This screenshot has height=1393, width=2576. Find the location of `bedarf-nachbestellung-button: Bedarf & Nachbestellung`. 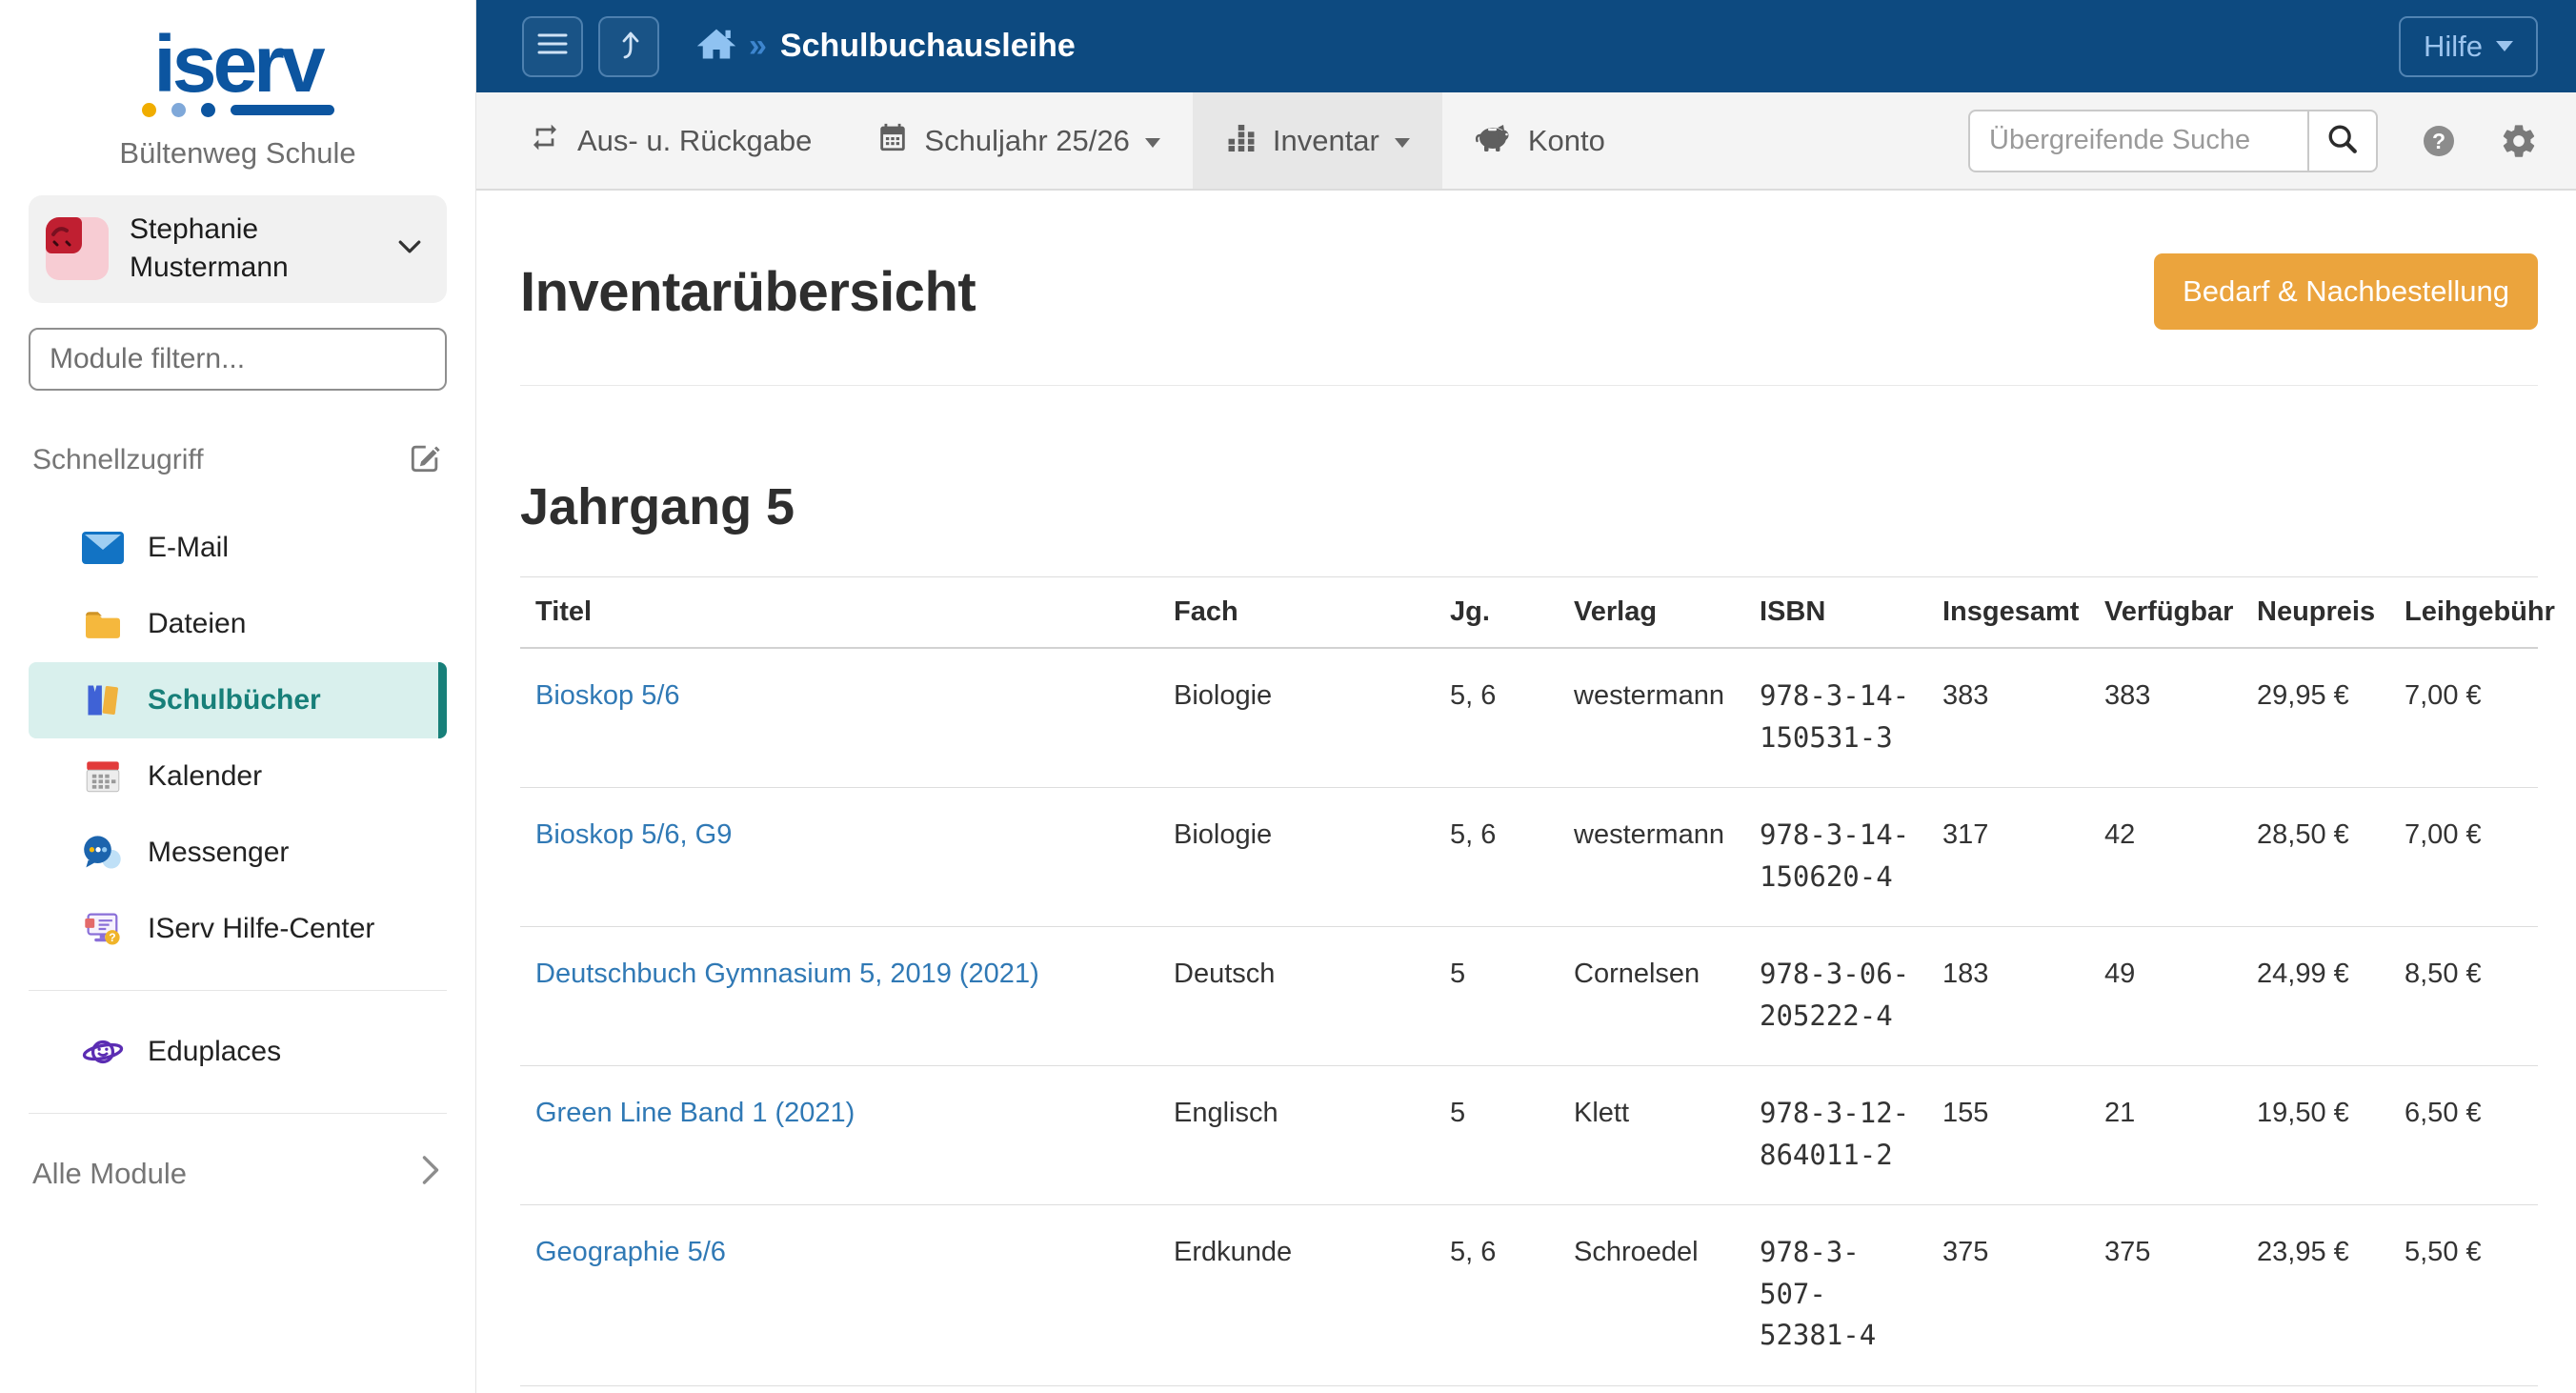

bedarf-nachbestellung-button: Bedarf & Nachbestellung is located at coordinates (2346, 291).